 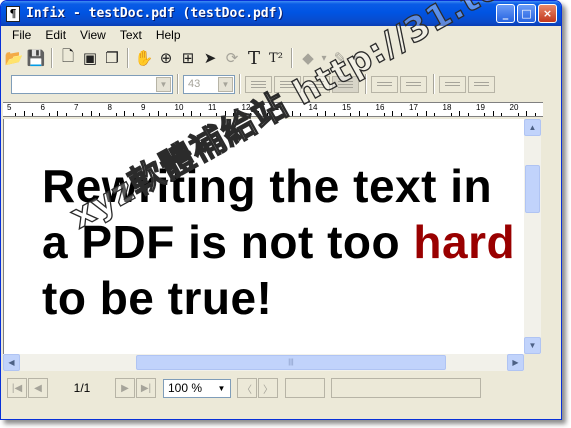 I want to click on multi-page-icon: ❐, so click(x=112, y=58).